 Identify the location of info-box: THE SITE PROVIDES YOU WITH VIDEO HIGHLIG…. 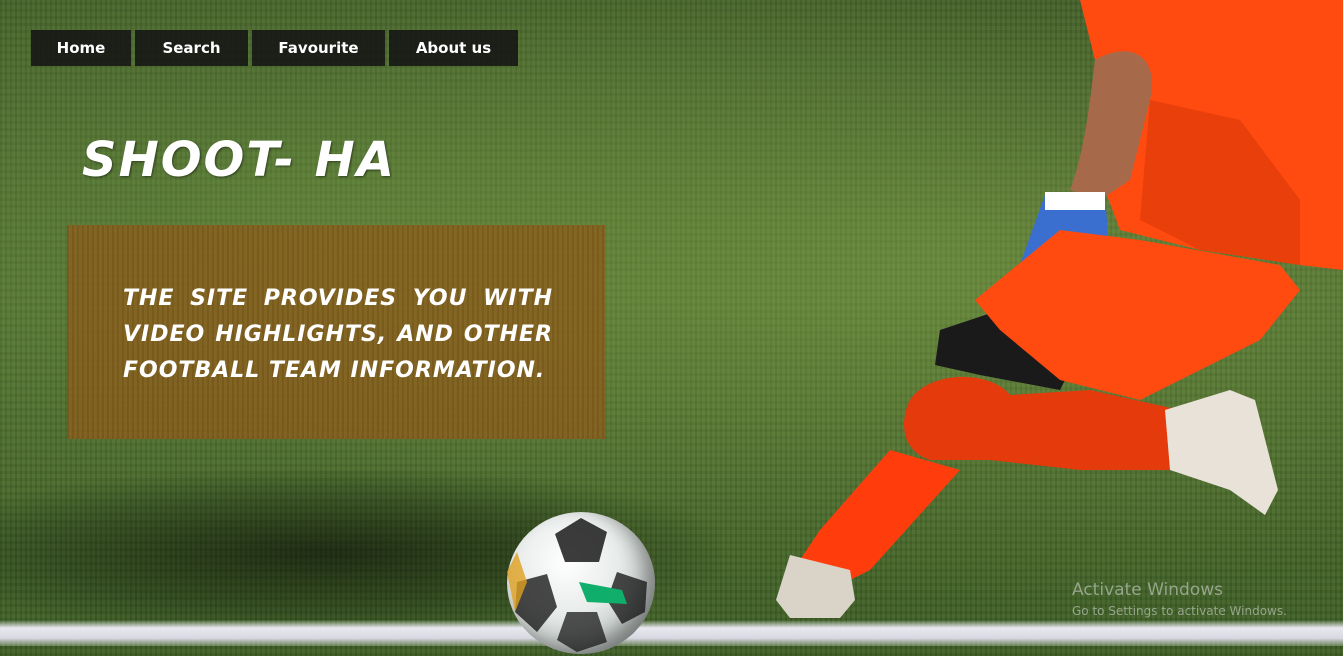
(336, 332).